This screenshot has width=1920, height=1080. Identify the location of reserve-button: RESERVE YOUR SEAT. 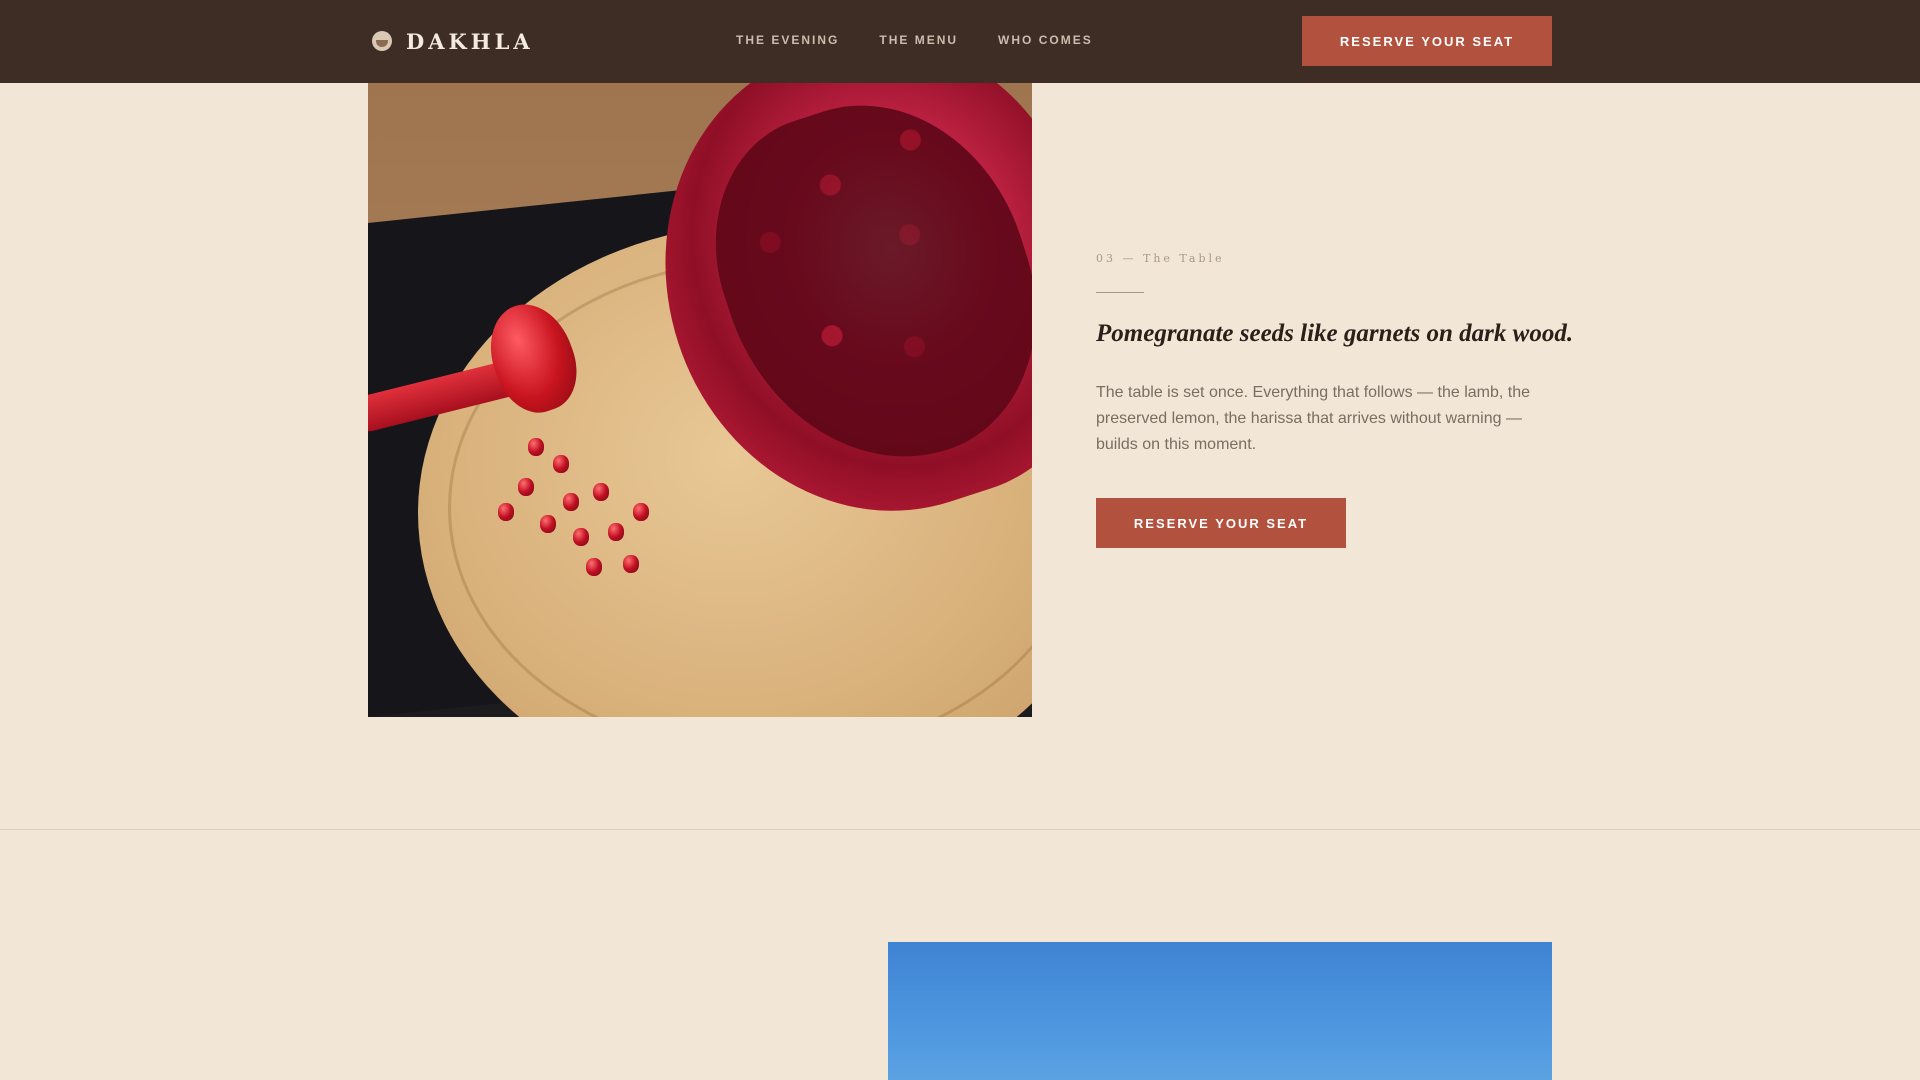
(1221, 523).